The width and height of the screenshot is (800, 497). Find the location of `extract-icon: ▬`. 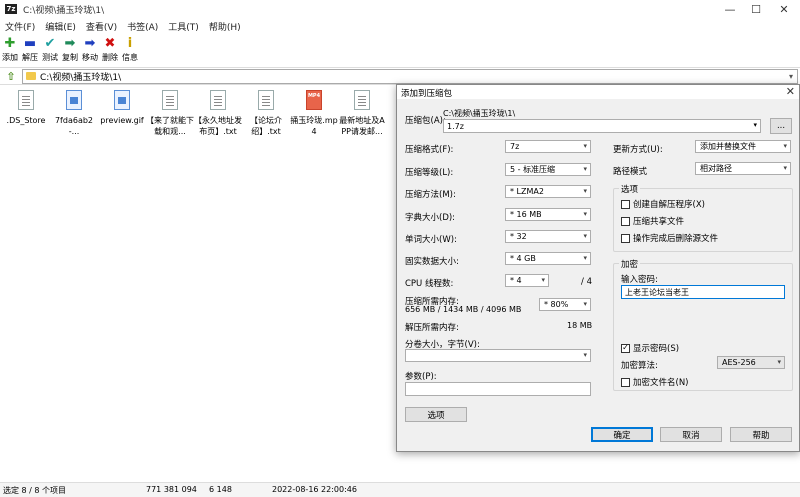

extract-icon: ▬ is located at coordinates (30, 43).